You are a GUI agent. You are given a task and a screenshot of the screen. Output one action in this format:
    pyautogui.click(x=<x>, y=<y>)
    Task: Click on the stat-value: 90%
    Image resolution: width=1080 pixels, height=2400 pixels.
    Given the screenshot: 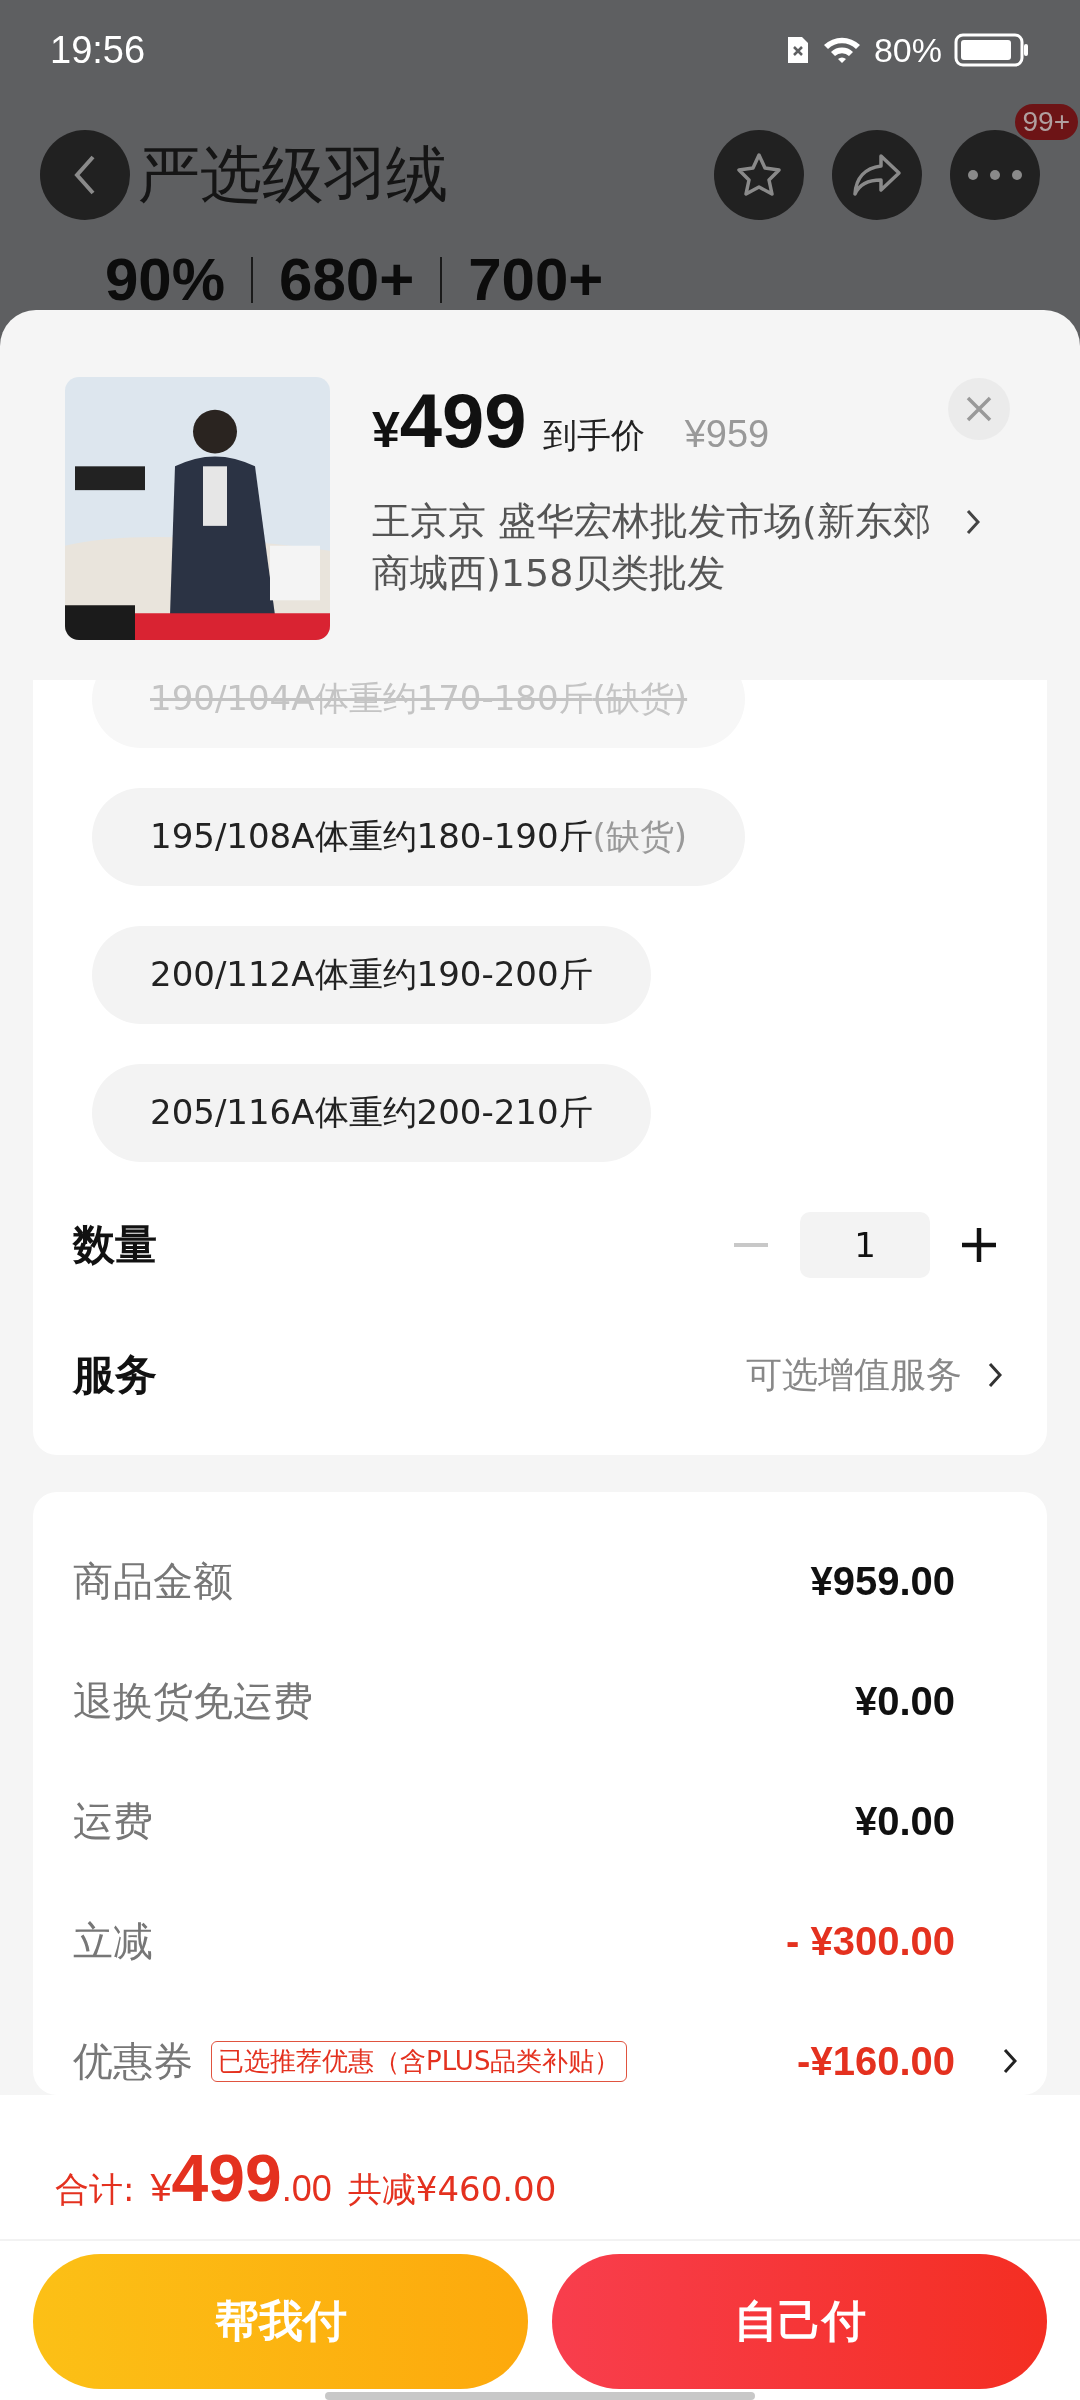 What is the action you would take?
    pyautogui.click(x=165, y=280)
    